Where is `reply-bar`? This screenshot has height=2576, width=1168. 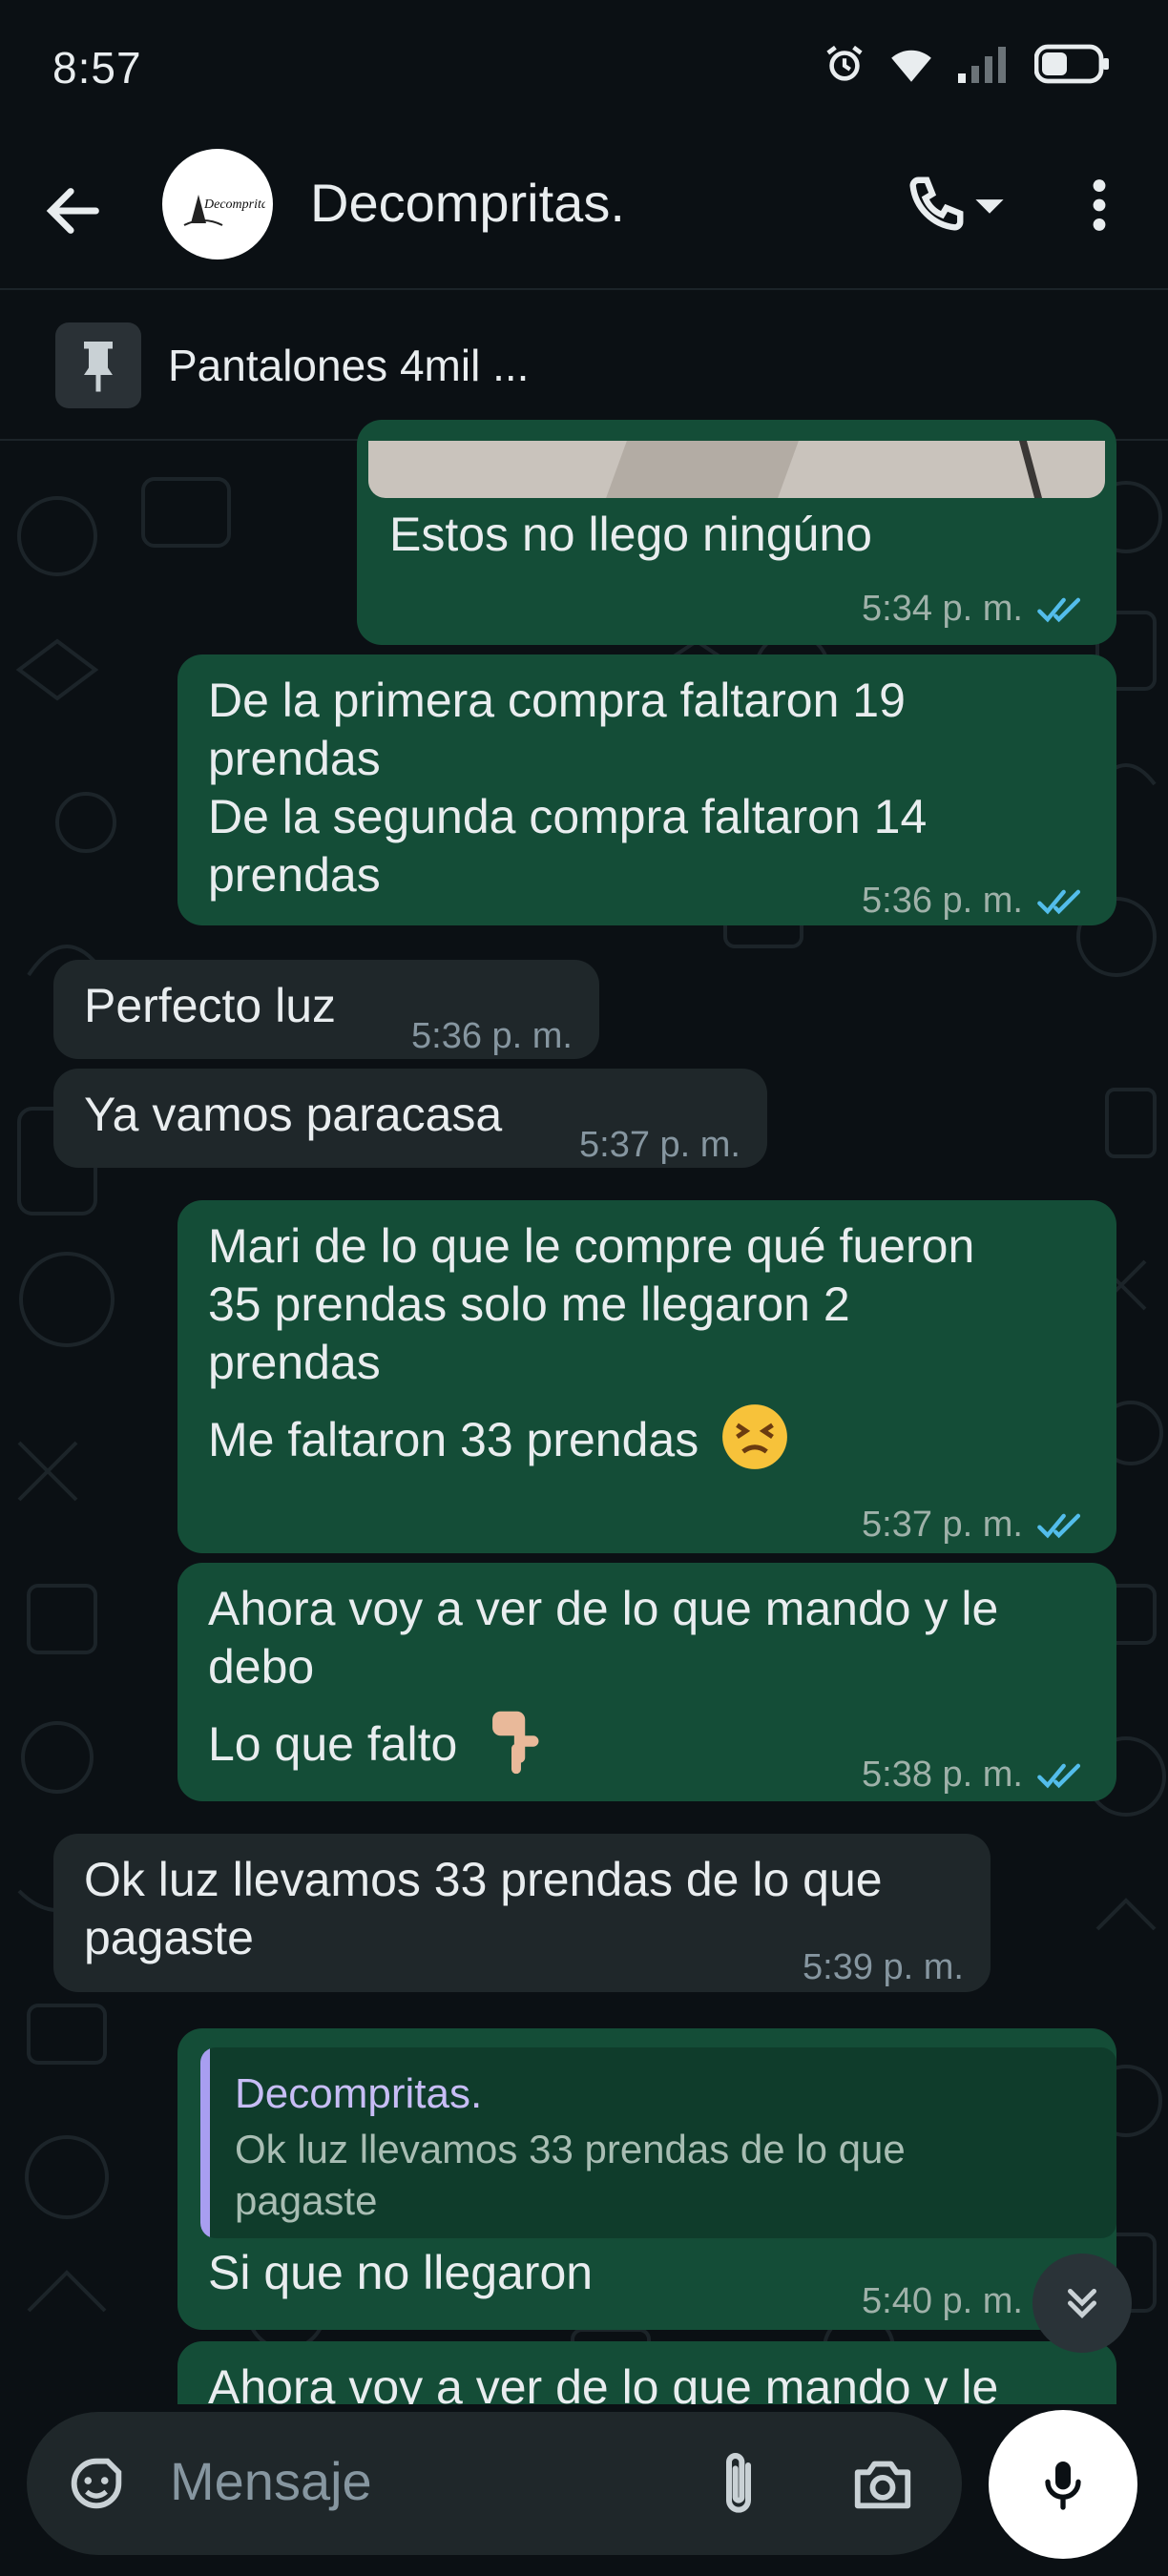
reply-bar is located at coordinates (205, 2142).